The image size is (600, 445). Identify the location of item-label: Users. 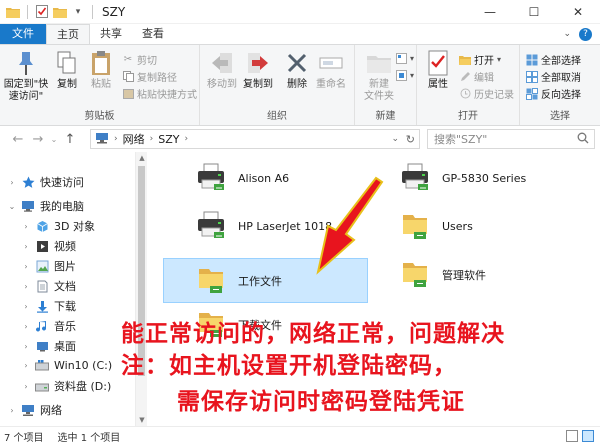
(457, 226).